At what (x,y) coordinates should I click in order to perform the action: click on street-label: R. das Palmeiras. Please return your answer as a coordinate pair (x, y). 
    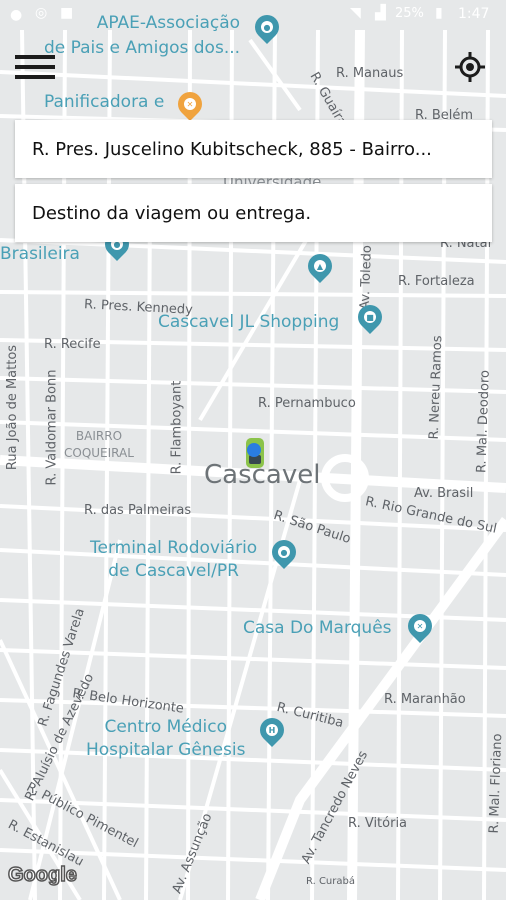
    Looking at the image, I should click on (138, 510).